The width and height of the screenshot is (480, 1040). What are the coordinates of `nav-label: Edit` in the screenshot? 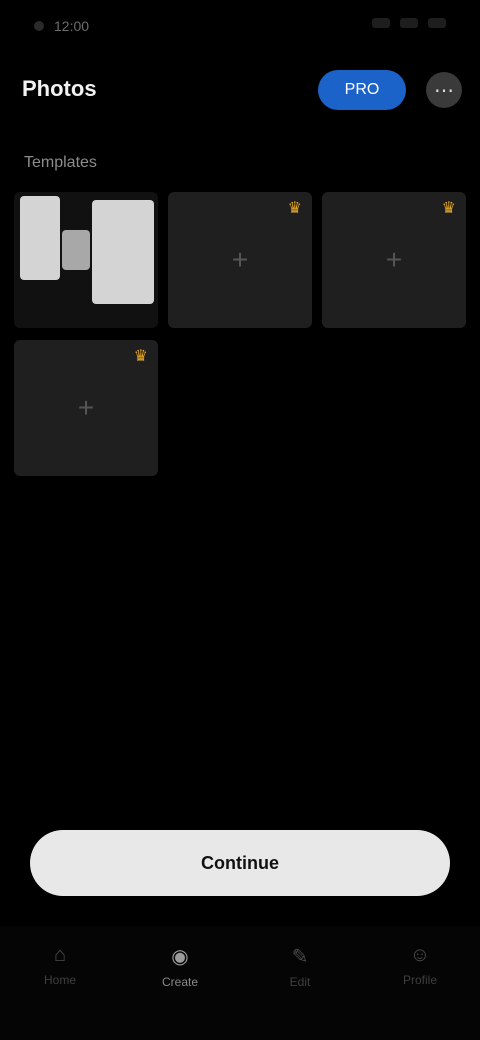 It's located at (300, 982).